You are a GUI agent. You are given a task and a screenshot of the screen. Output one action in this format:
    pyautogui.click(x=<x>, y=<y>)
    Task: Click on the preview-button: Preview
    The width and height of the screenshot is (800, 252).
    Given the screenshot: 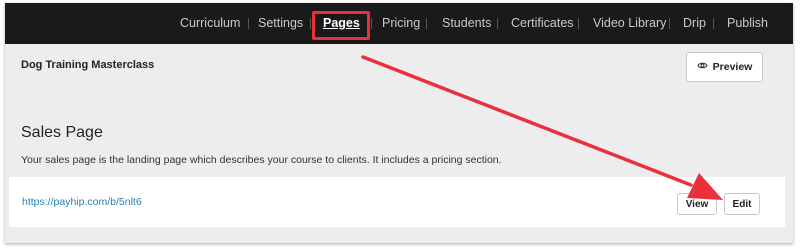 What is the action you would take?
    pyautogui.click(x=724, y=67)
    